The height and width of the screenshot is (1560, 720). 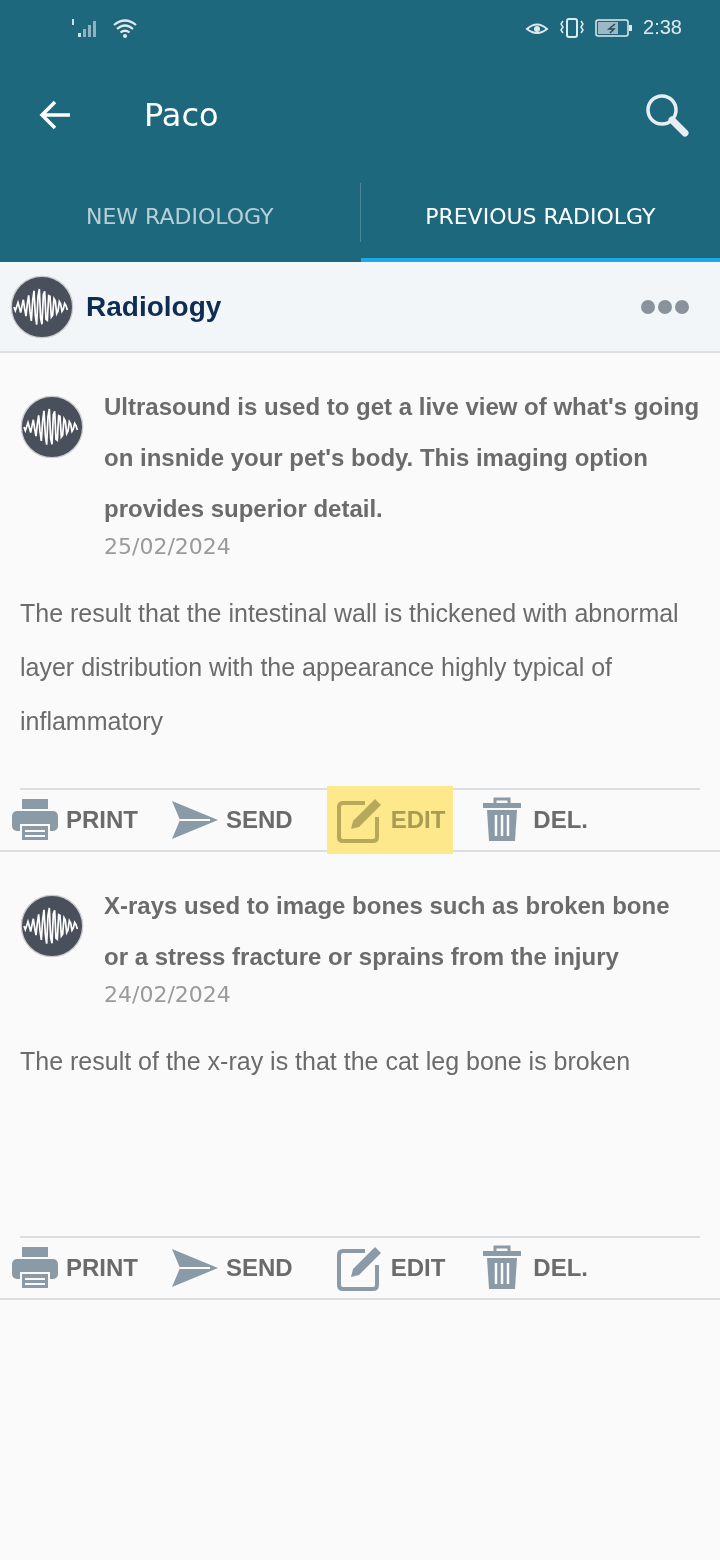 What do you see at coordinates (349, 667) in the screenshot?
I see `record-result: The result that the intestinal wall is thickened with abnormal layer distribution with the appearance highly typical of inflammatory` at bounding box center [349, 667].